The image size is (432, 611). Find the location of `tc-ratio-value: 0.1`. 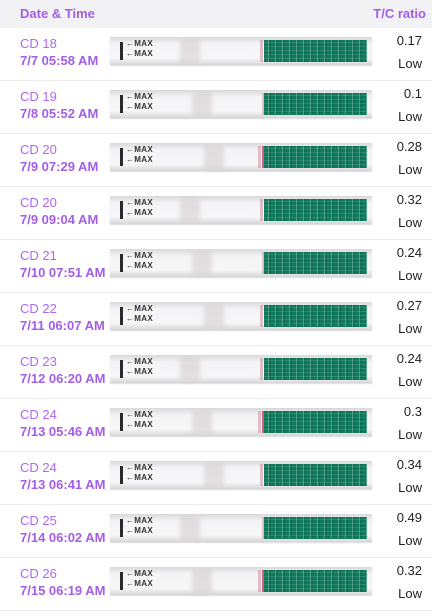

tc-ratio-value: 0.1 is located at coordinates (412, 93).